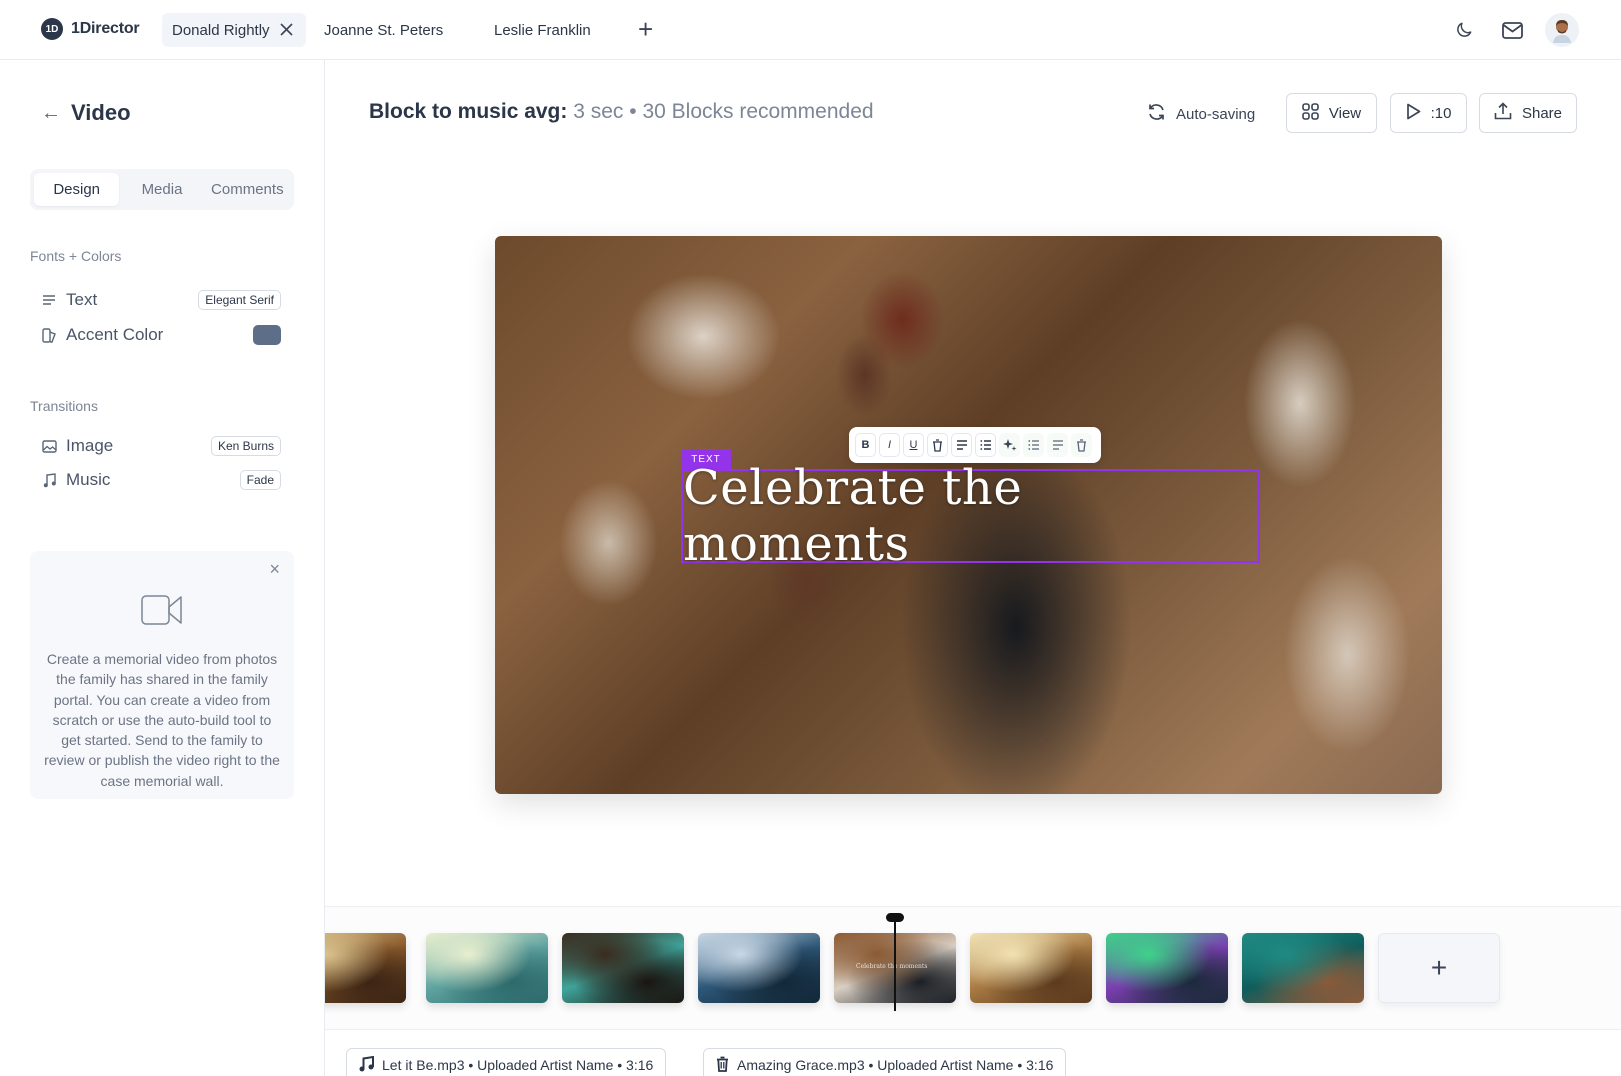  What do you see at coordinates (88, 479) in the screenshot?
I see `music-transition-label: Music` at bounding box center [88, 479].